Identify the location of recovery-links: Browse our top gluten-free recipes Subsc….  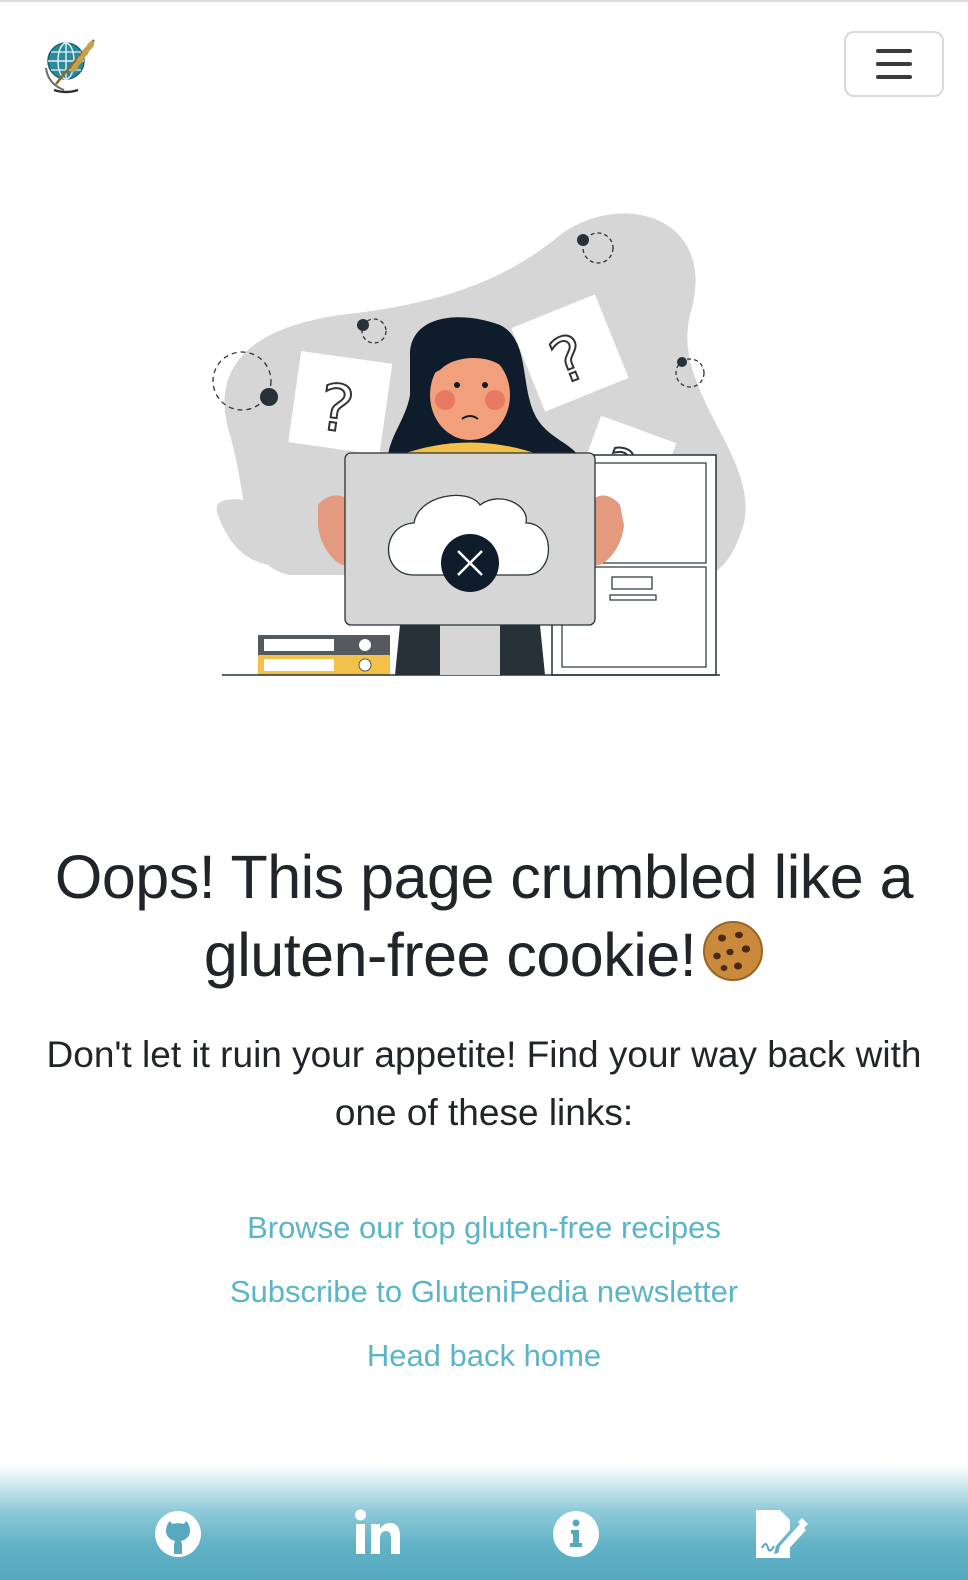
(484, 1292).